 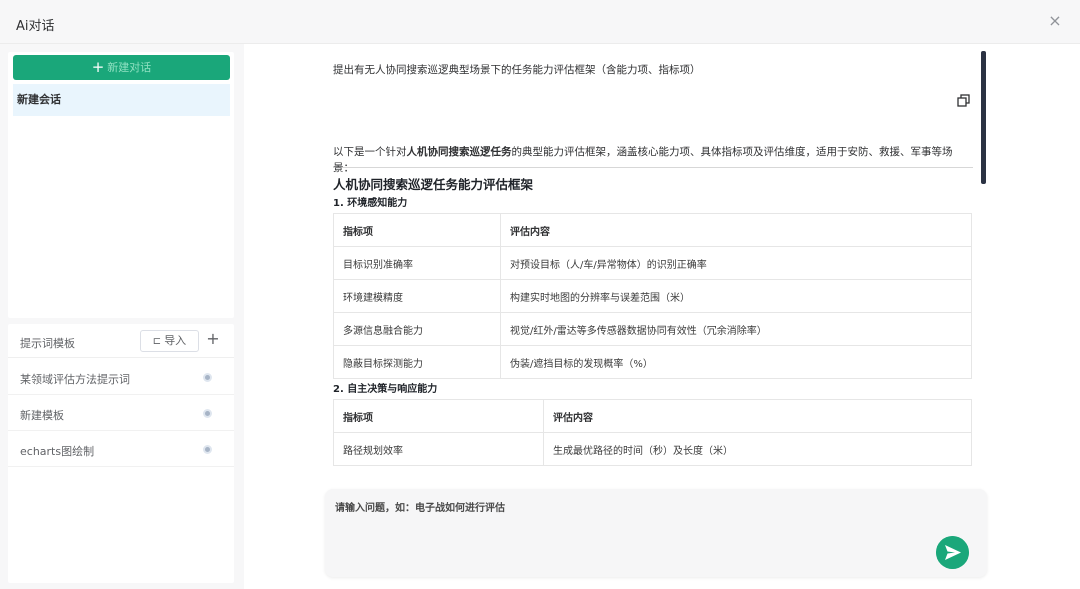 I want to click on import-button: ⊏ 导入, so click(x=169, y=341).